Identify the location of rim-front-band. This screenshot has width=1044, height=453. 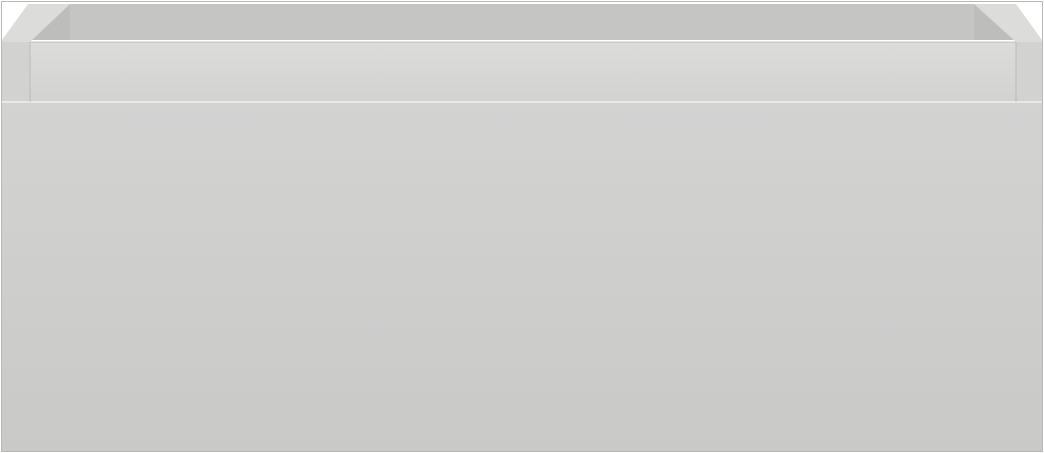
(523, 72).